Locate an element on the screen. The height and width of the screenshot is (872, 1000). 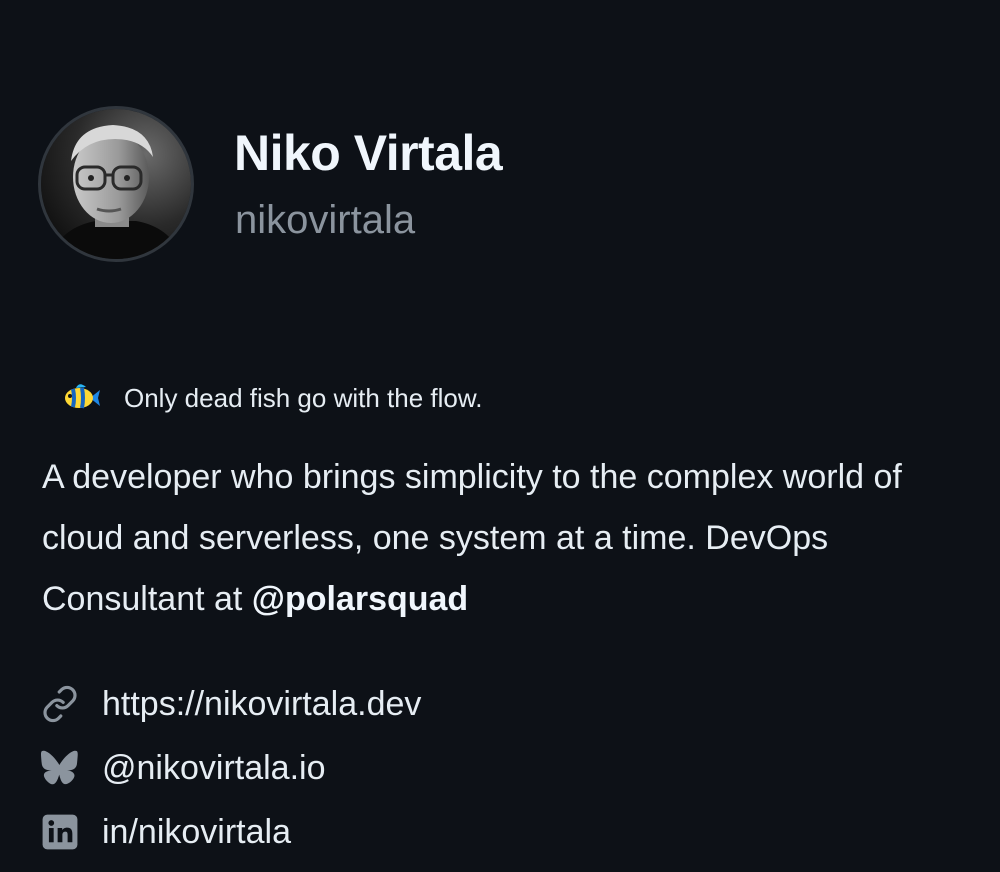
avatar-photo is located at coordinates (116, 184).